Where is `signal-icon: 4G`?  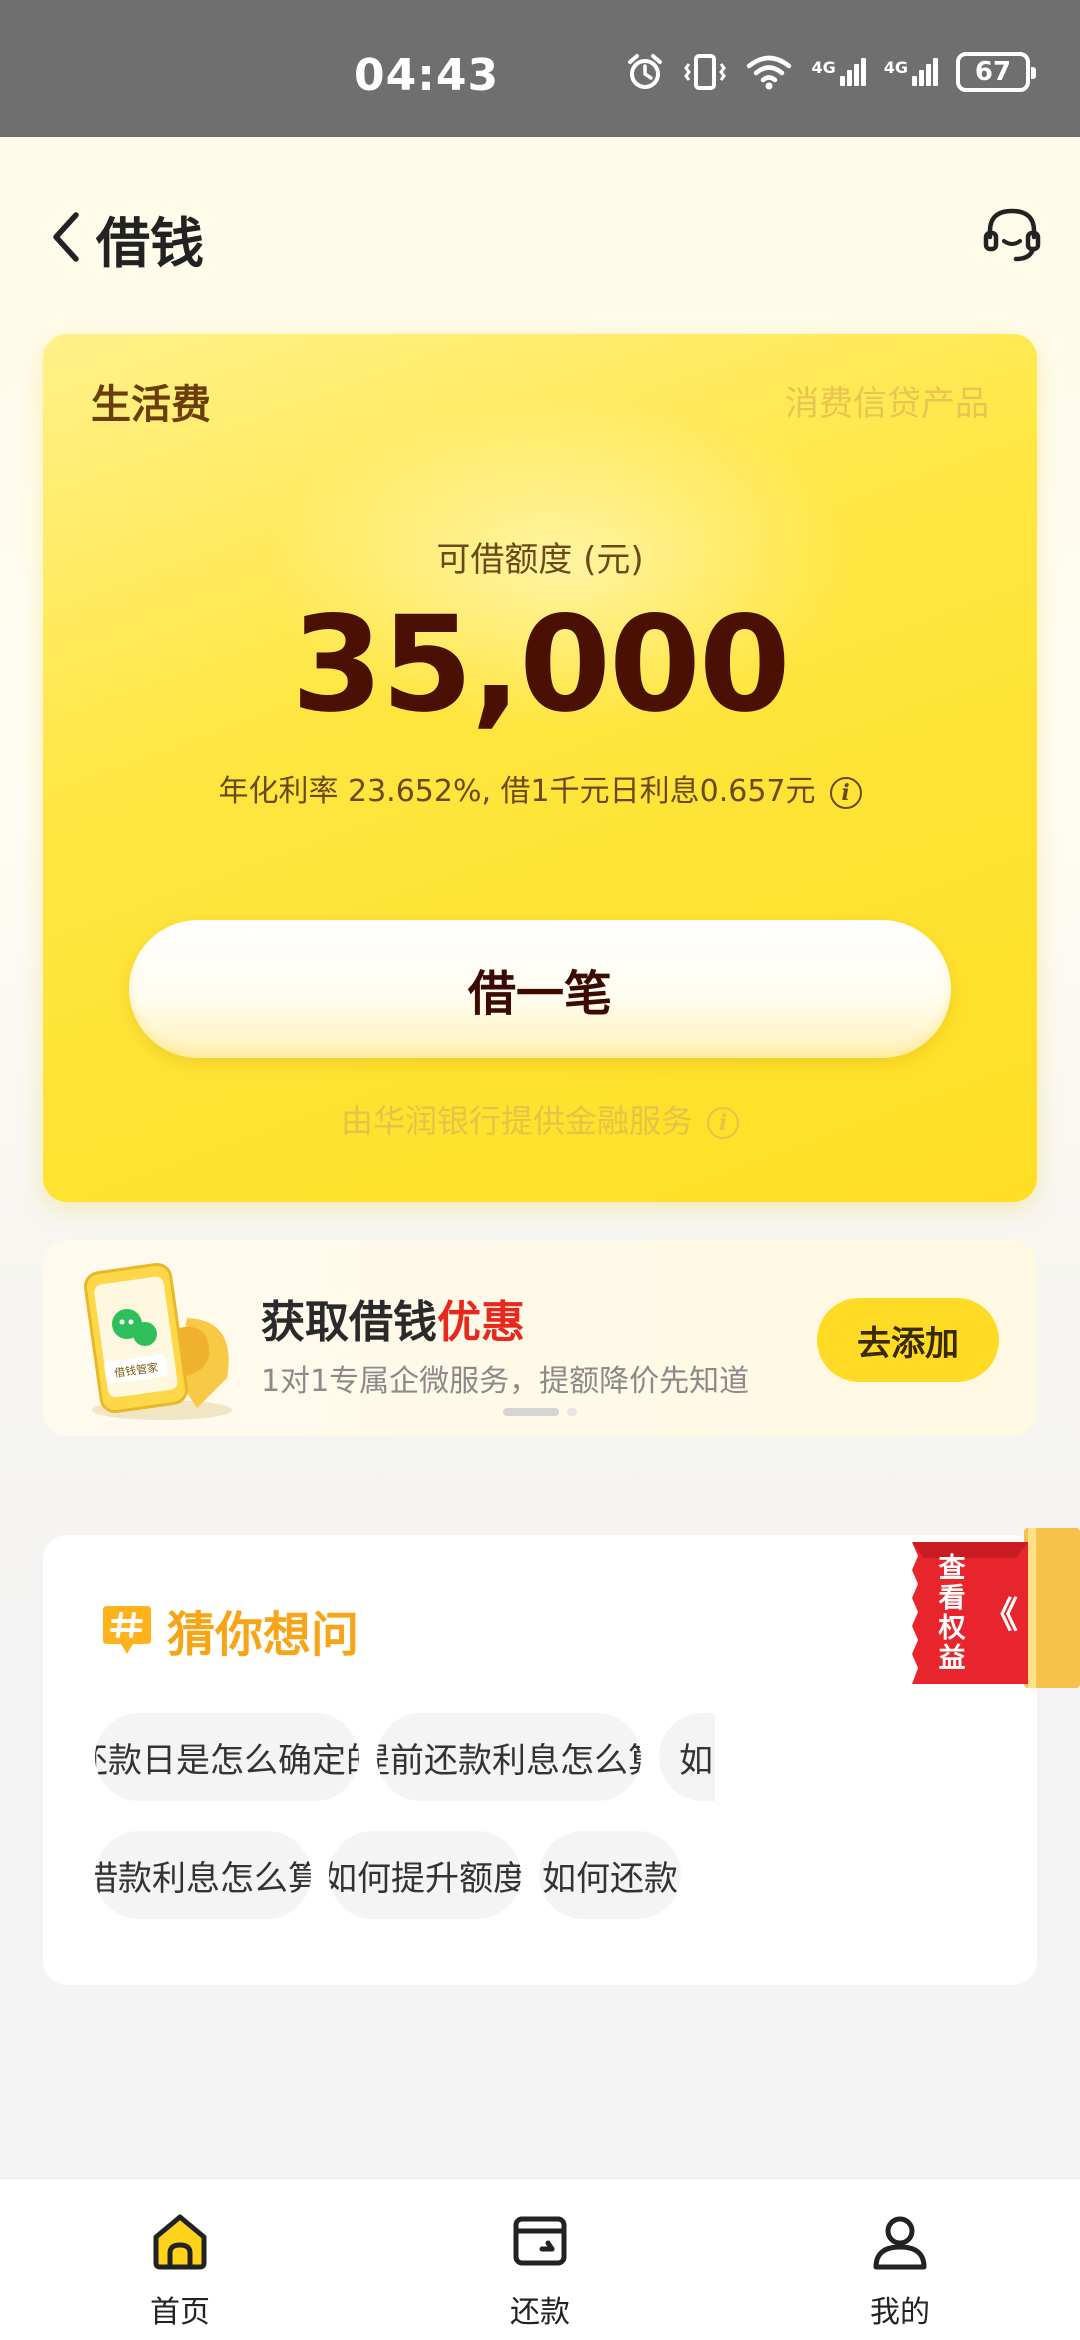
signal-icon: 4G is located at coordinates (838, 72).